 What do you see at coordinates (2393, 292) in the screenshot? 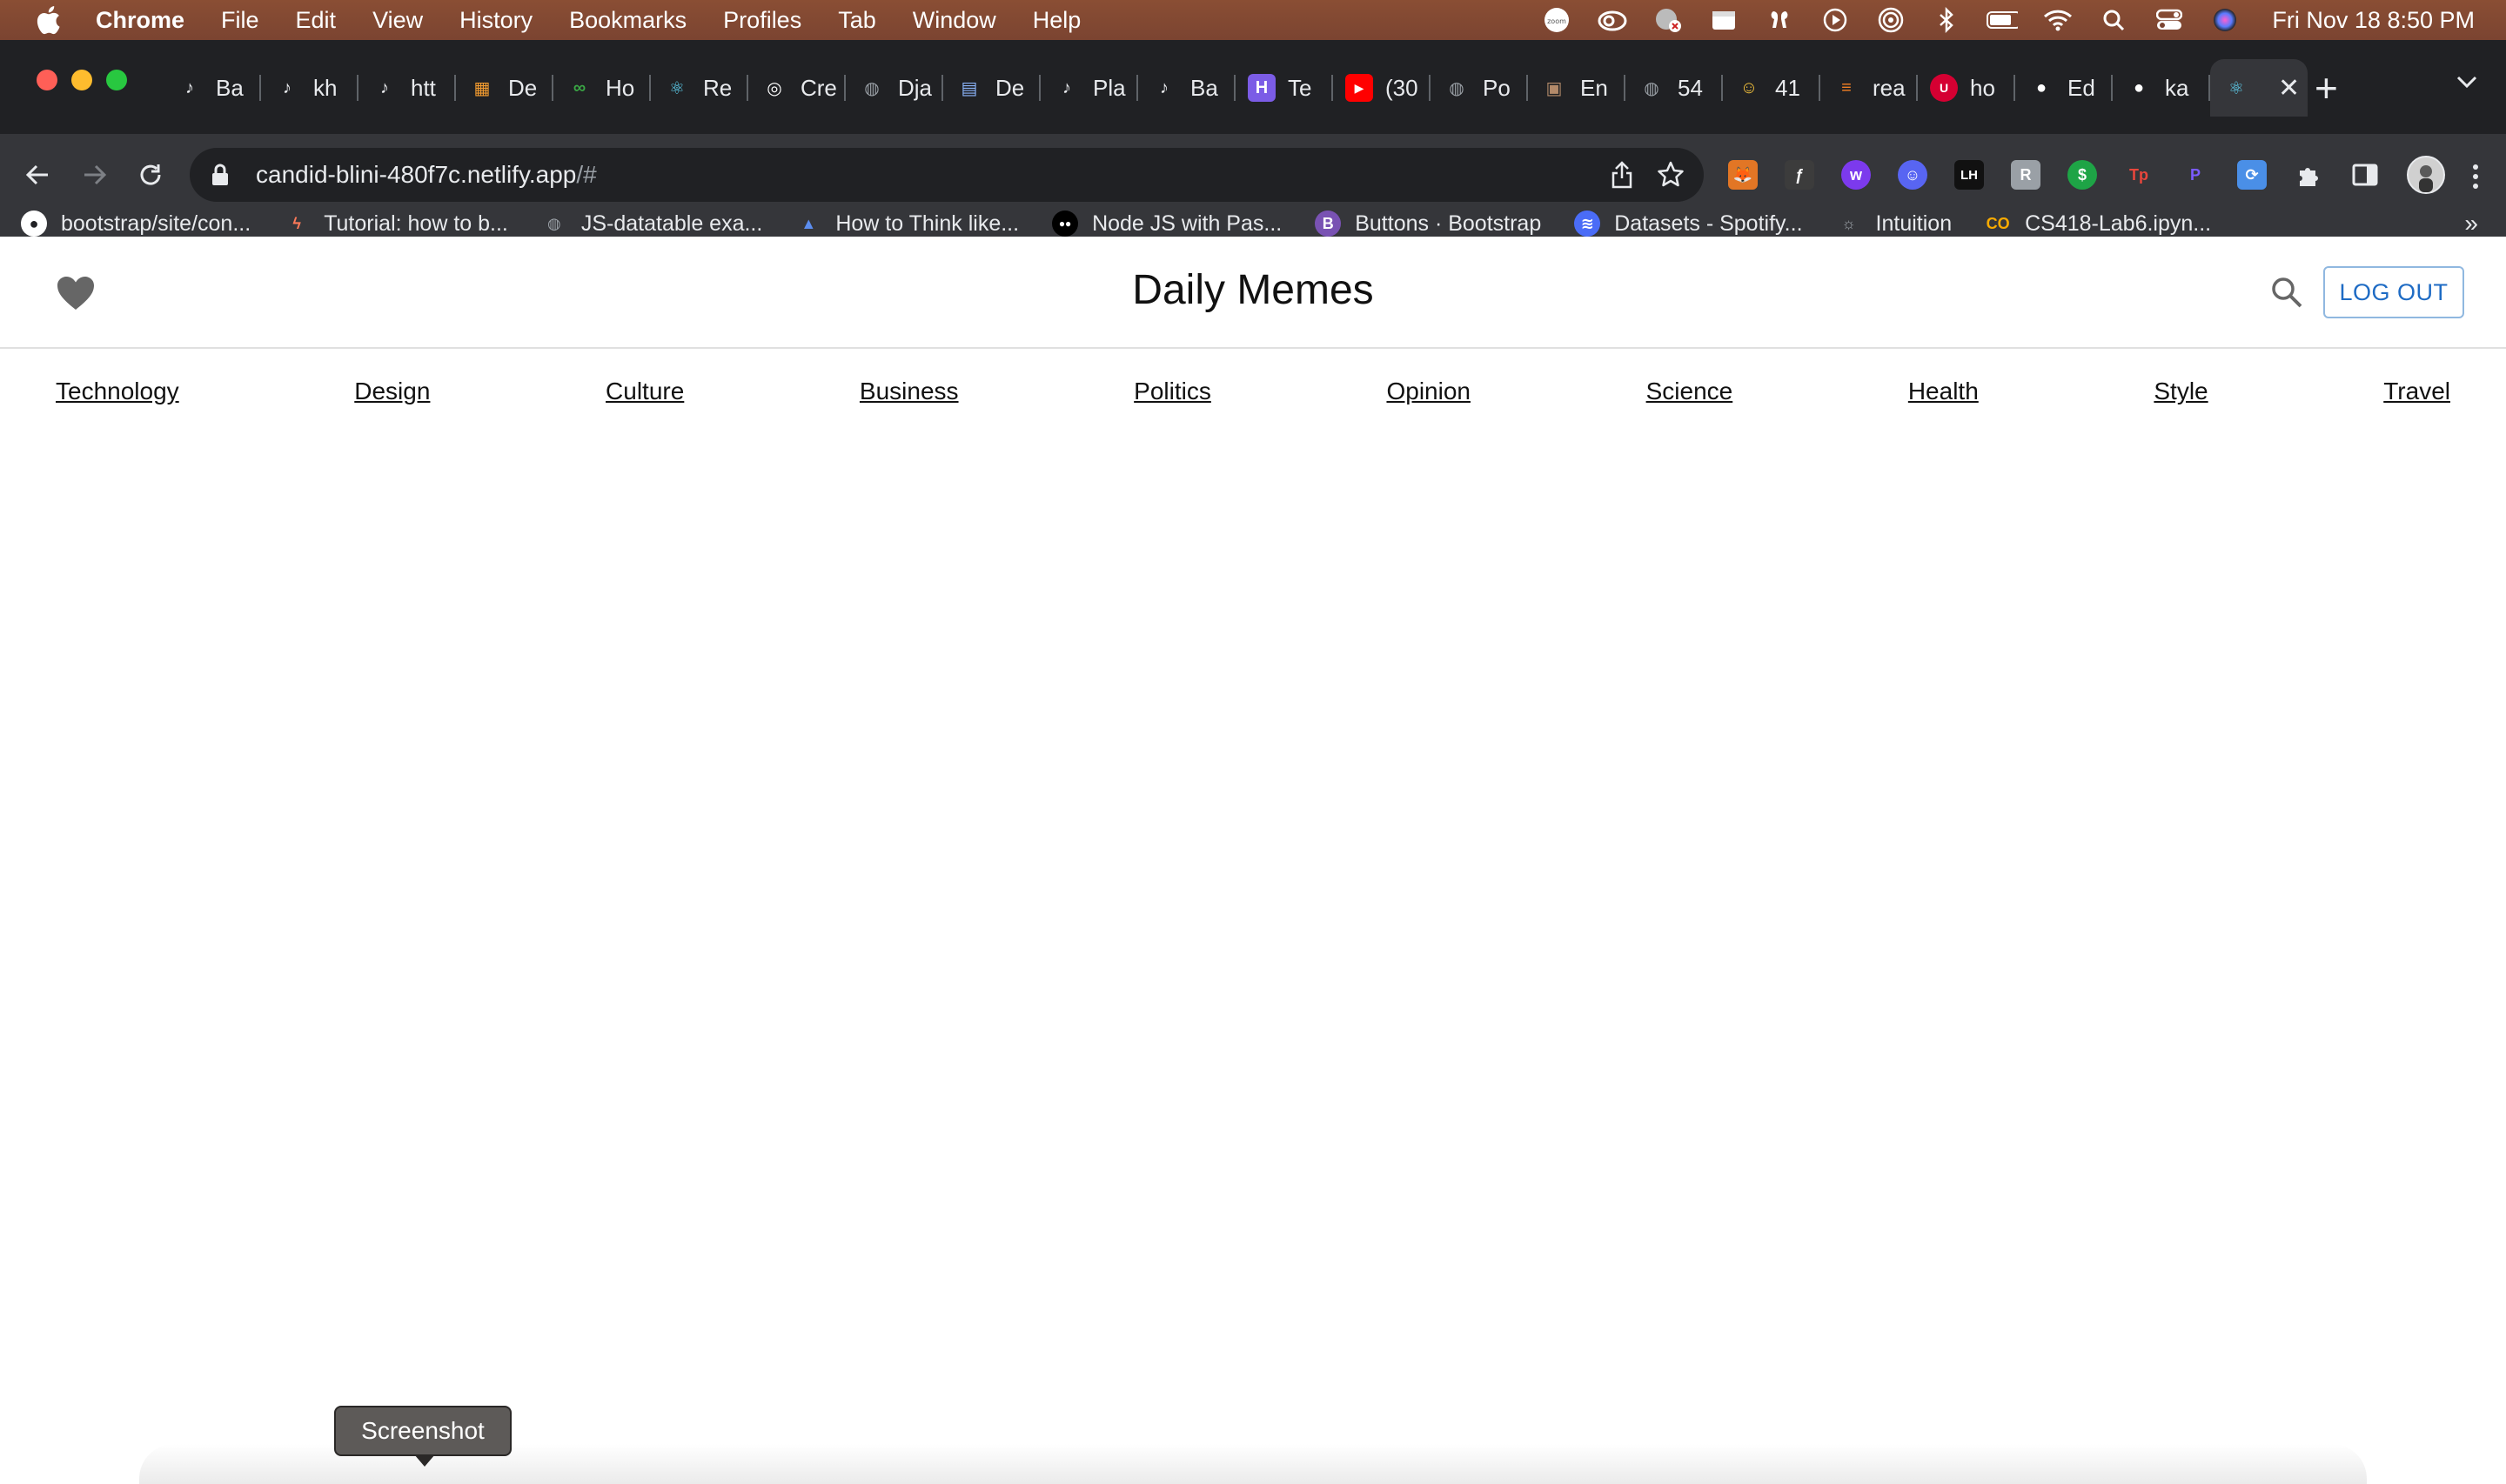
I see `logout-button: LOG OUT` at bounding box center [2393, 292].